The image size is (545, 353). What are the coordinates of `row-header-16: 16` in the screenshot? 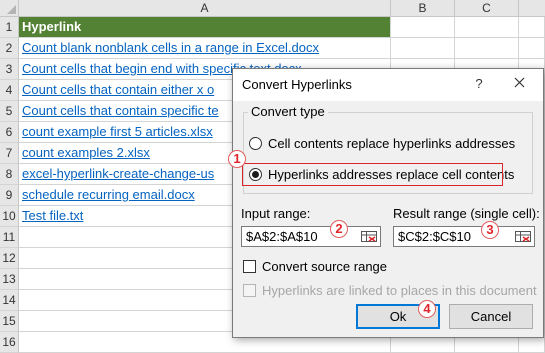 It's located at (9, 342).